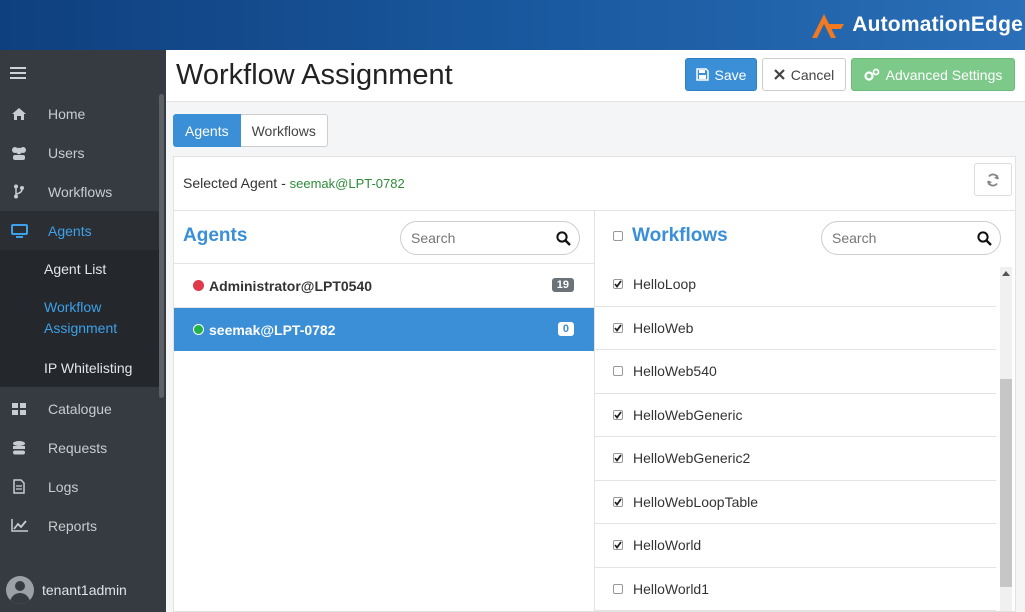 This screenshot has width=1025, height=612. What do you see at coordinates (207, 130) in the screenshot?
I see `tab-agents: Agents` at bounding box center [207, 130].